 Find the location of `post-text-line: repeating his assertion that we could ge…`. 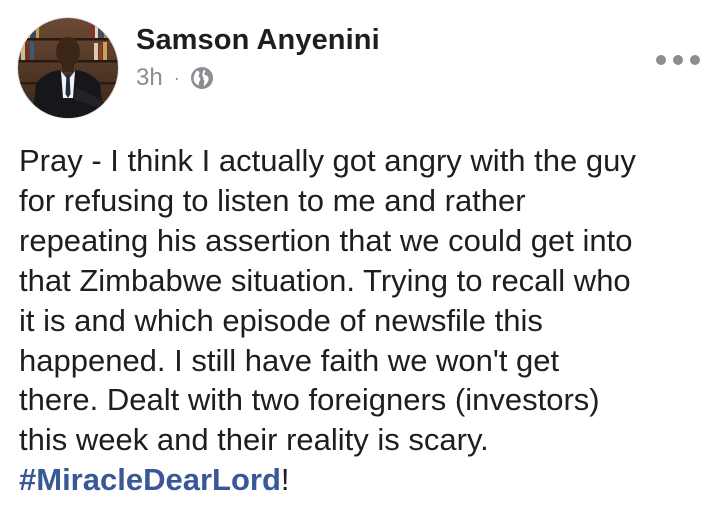

post-text-line: repeating his assertion that we could ge… is located at coordinates (326, 240).